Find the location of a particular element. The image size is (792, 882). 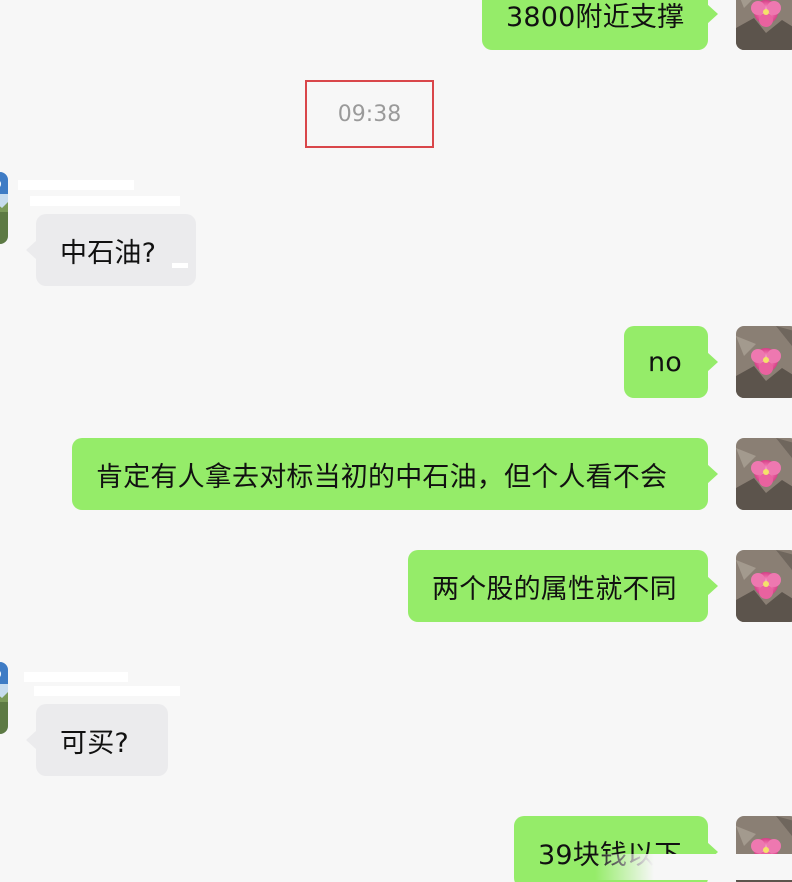

message-text: 可买? is located at coordinates (94, 743).